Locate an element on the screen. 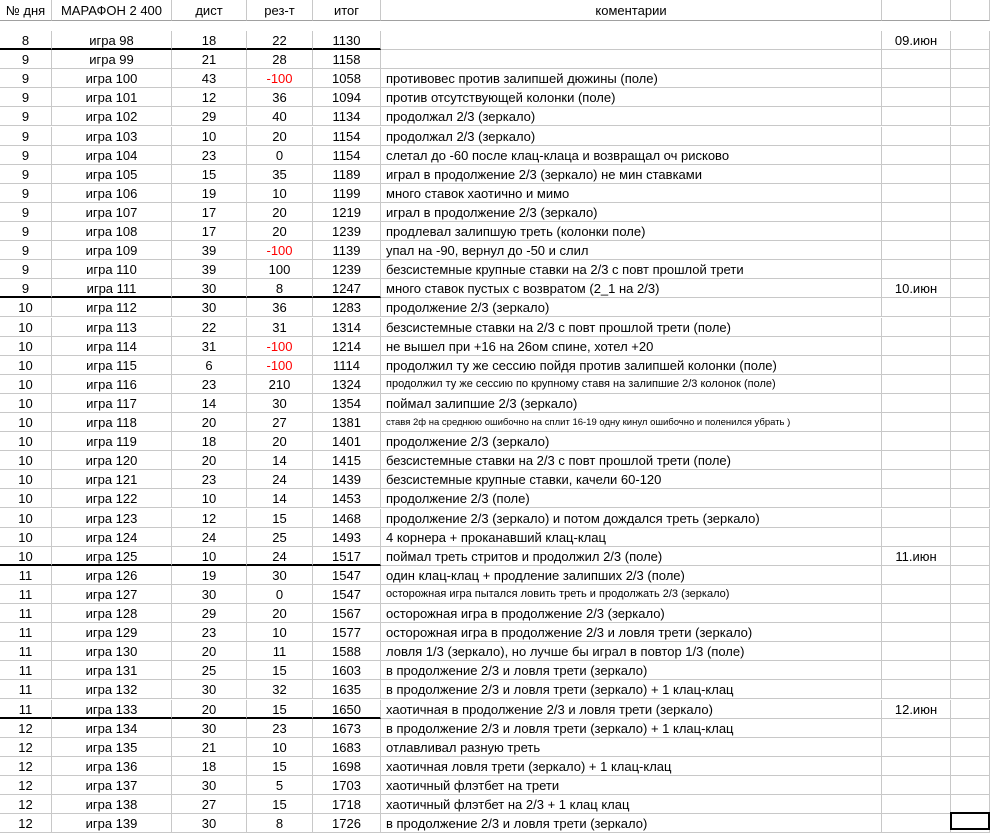 The image size is (990, 833). game-cell: игра 104 is located at coordinates (112, 155).